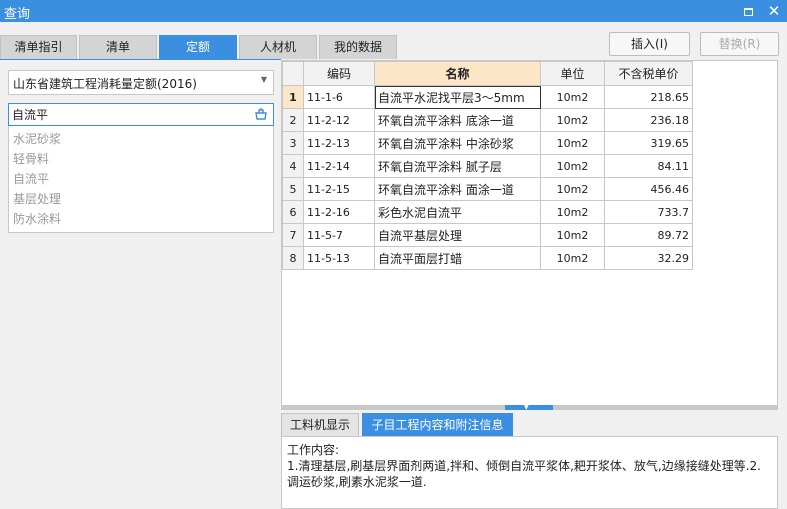 Image resolution: width=787 pixels, height=509 pixels. What do you see at coordinates (648, 73) in the screenshot?
I see `column-header-price: 不含税单价` at bounding box center [648, 73].